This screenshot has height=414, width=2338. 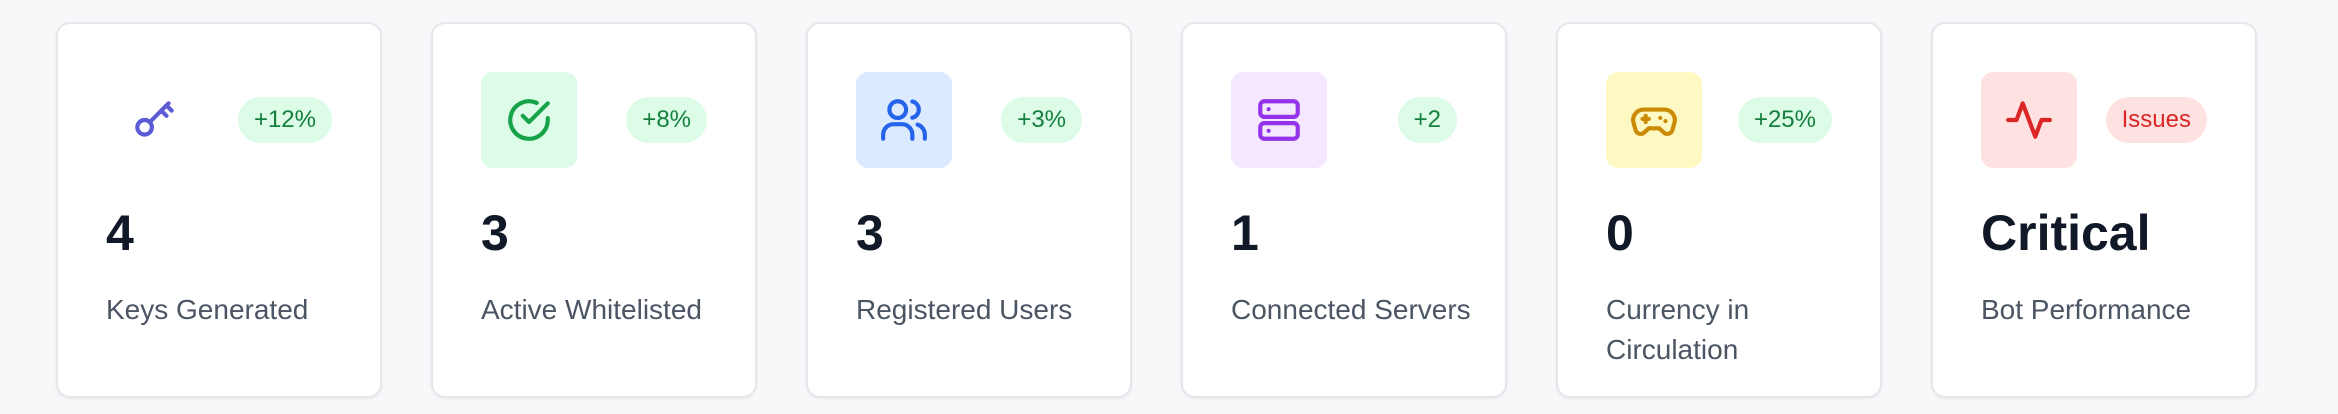 I want to click on stat-card-currency-circulation: +25% 0 Currency in Circulation, so click(x=1719, y=210).